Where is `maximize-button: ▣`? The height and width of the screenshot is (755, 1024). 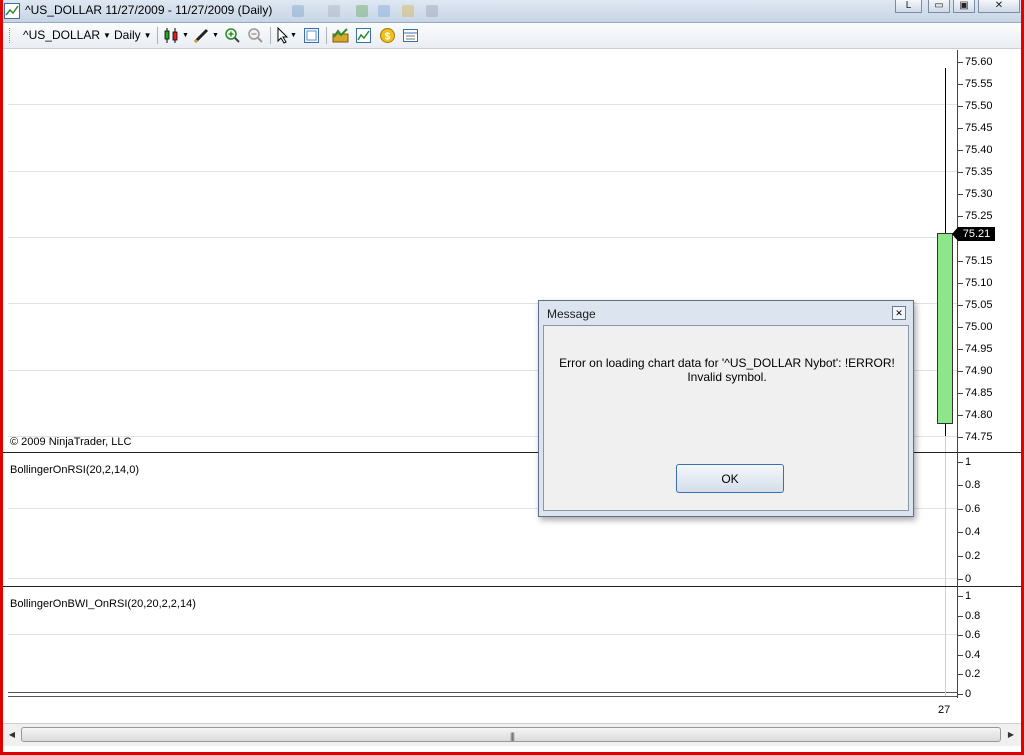
maximize-button: ▣ is located at coordinates (964, 6).